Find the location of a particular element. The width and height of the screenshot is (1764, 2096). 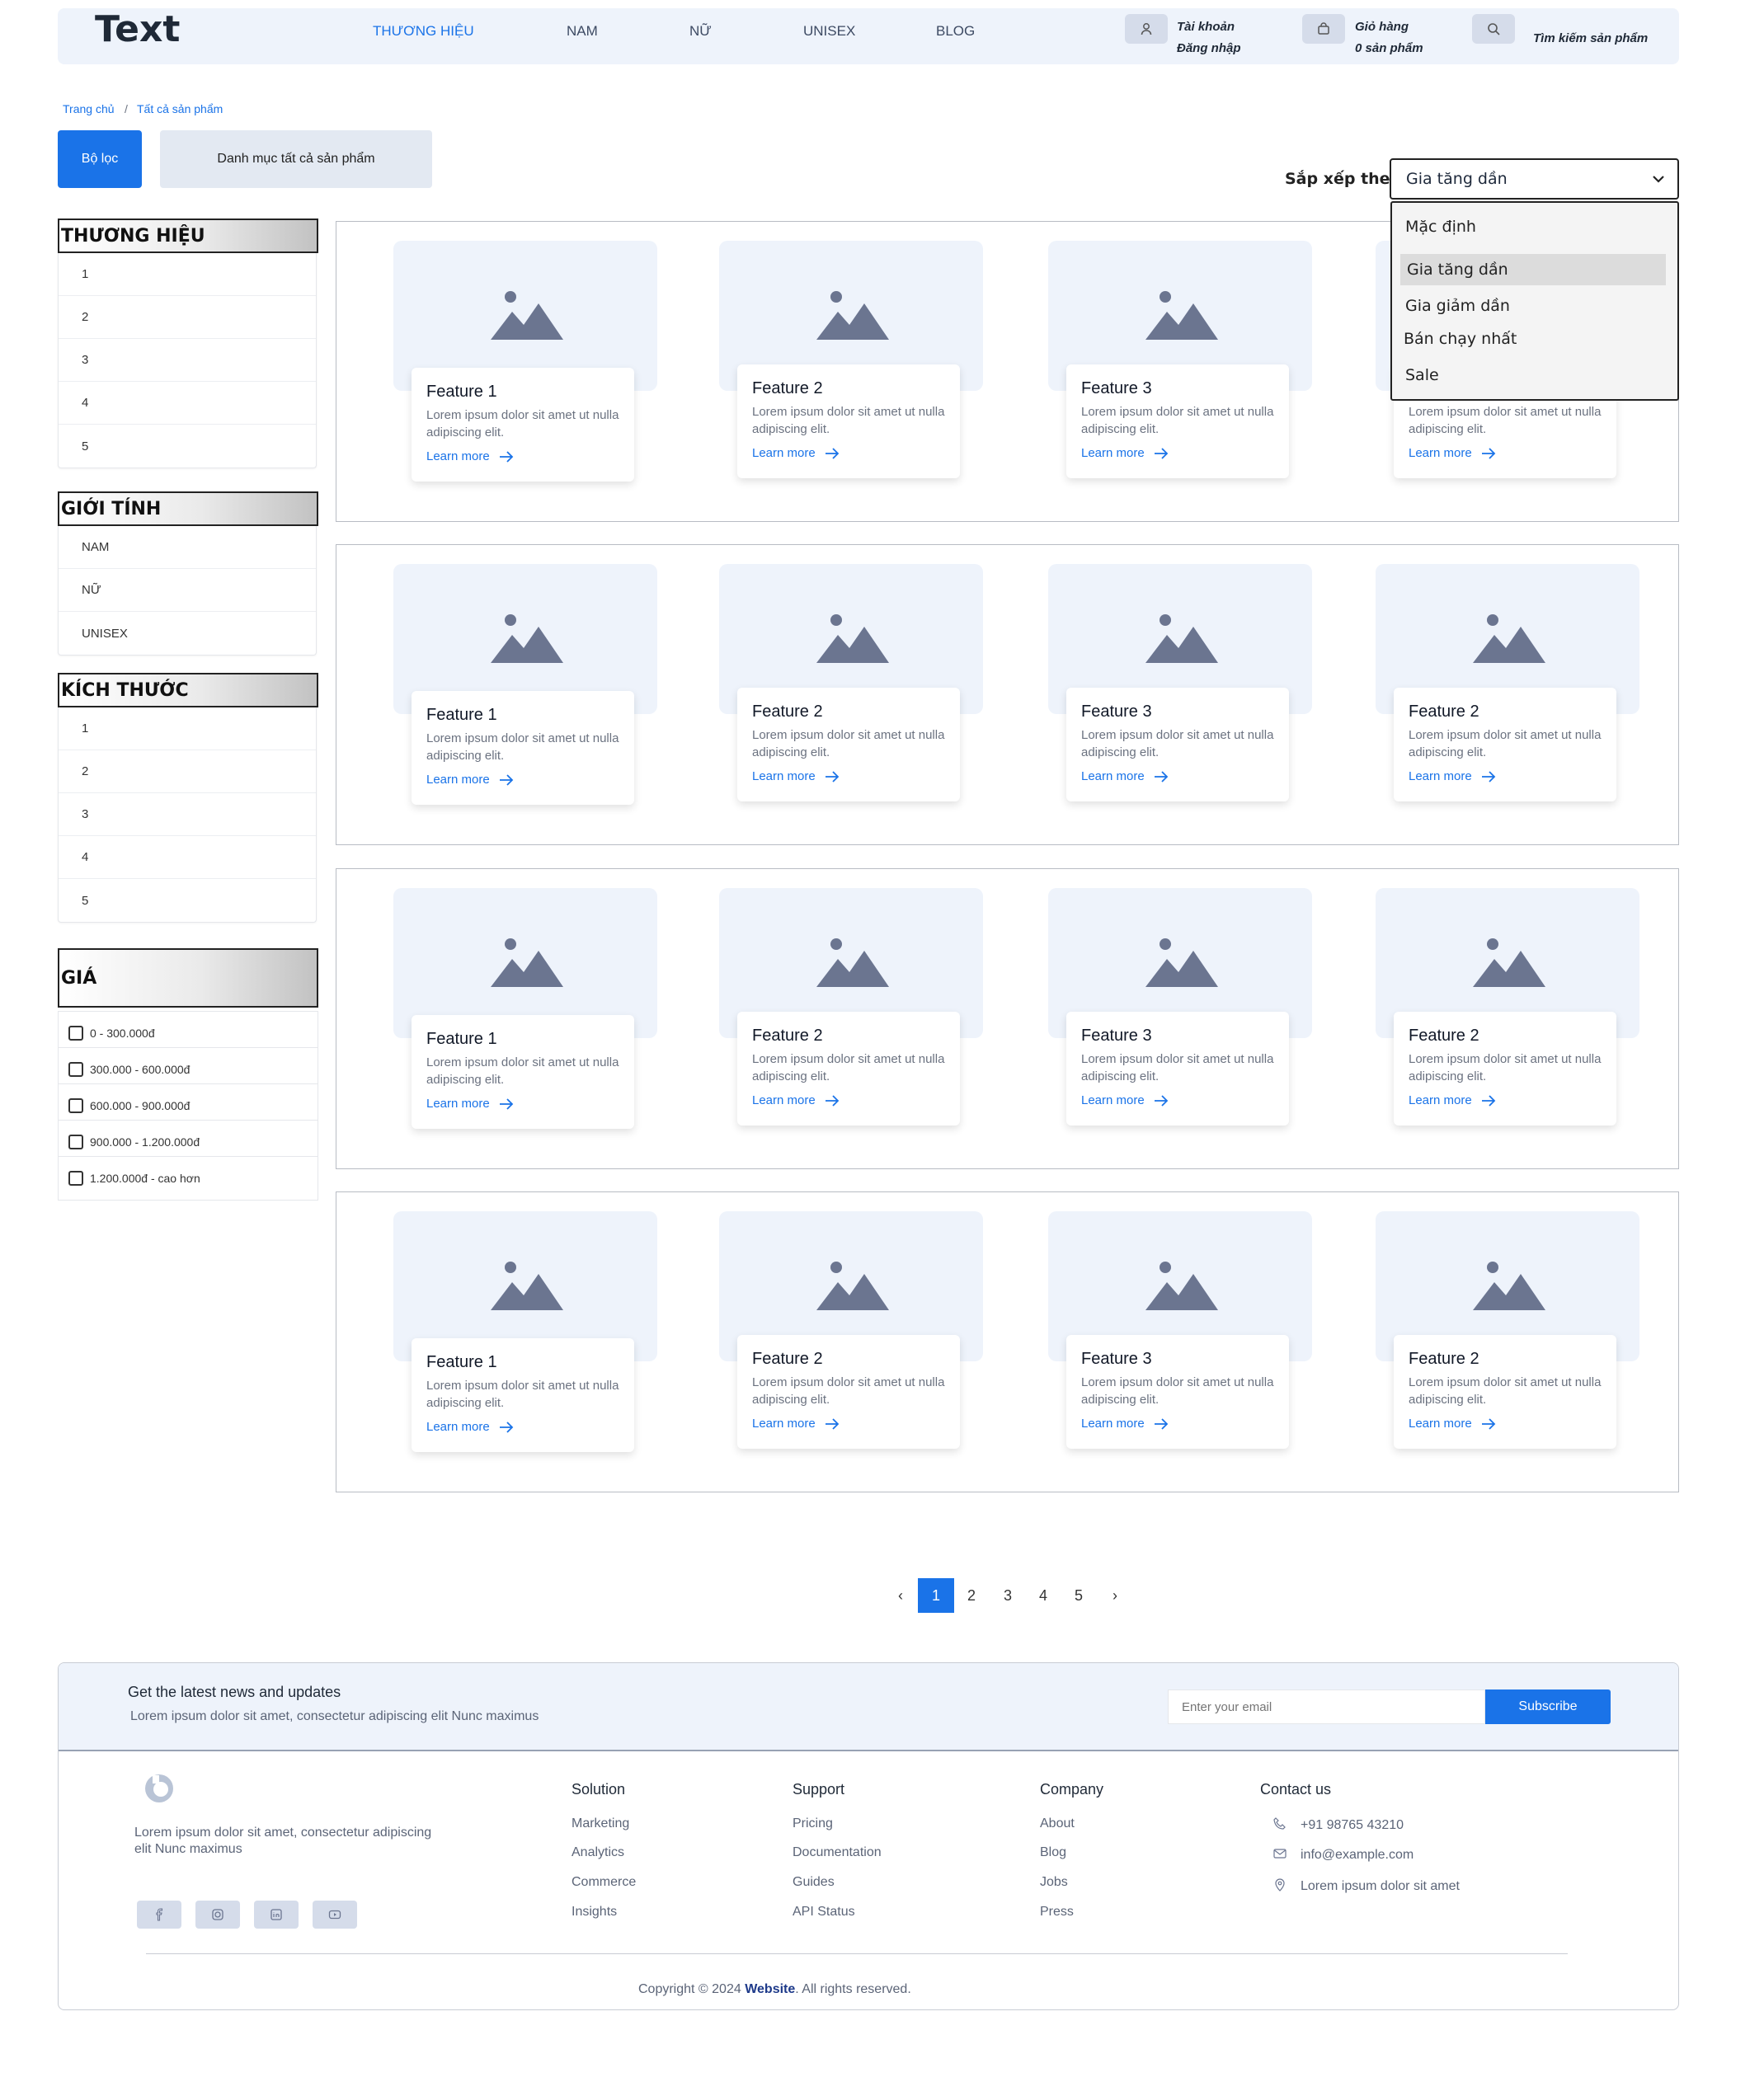

account-button is located at coordinates (1146, 29).